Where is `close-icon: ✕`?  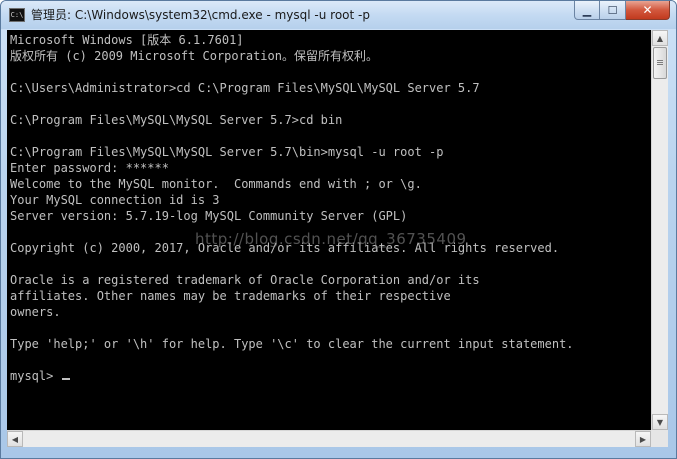 close-icon: ✕ is located at coordinates (647, 10).